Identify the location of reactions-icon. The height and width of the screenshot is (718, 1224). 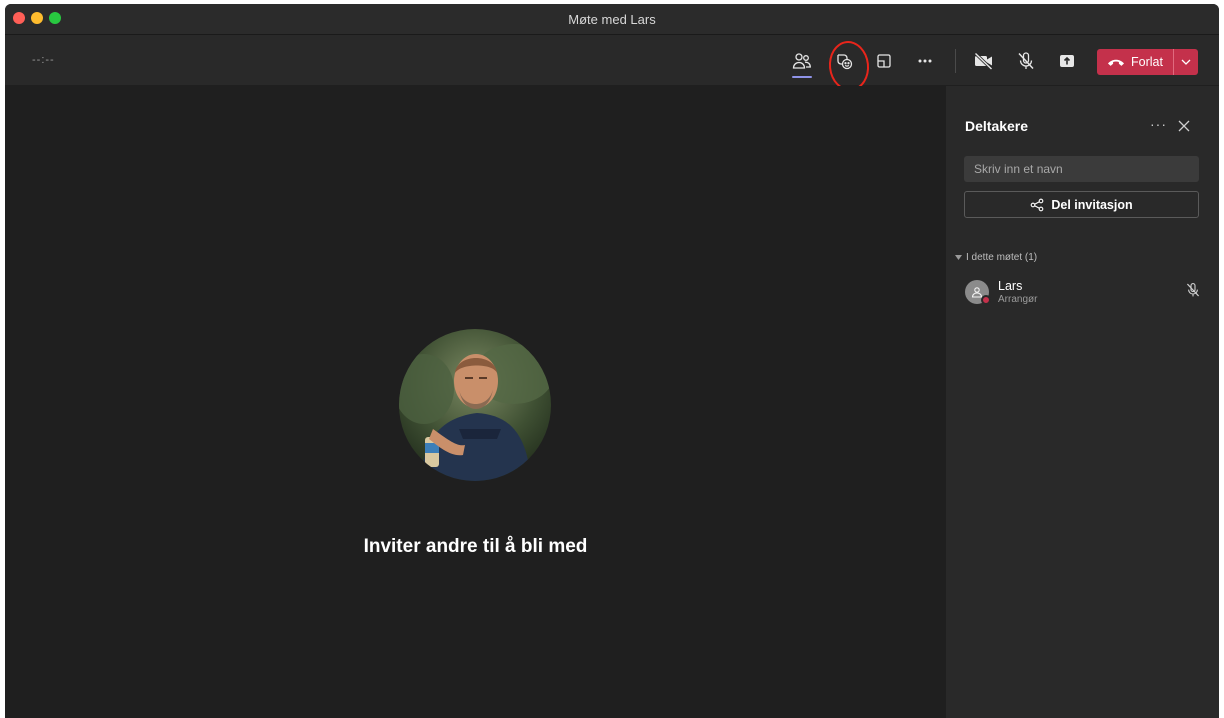
(845, 62).